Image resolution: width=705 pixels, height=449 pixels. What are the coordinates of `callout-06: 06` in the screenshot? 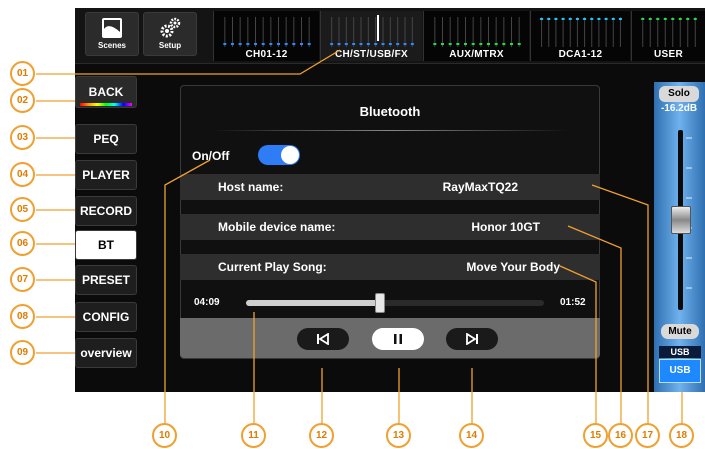 It's located at (22, 243).